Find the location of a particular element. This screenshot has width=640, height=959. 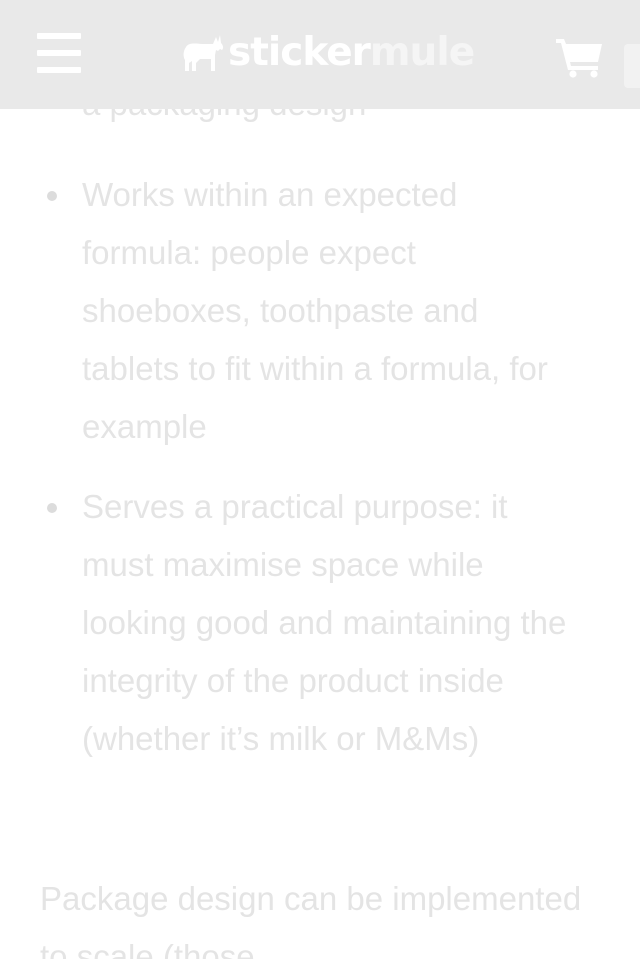

brand-part-2: mule is located at coordinates (422, 52).